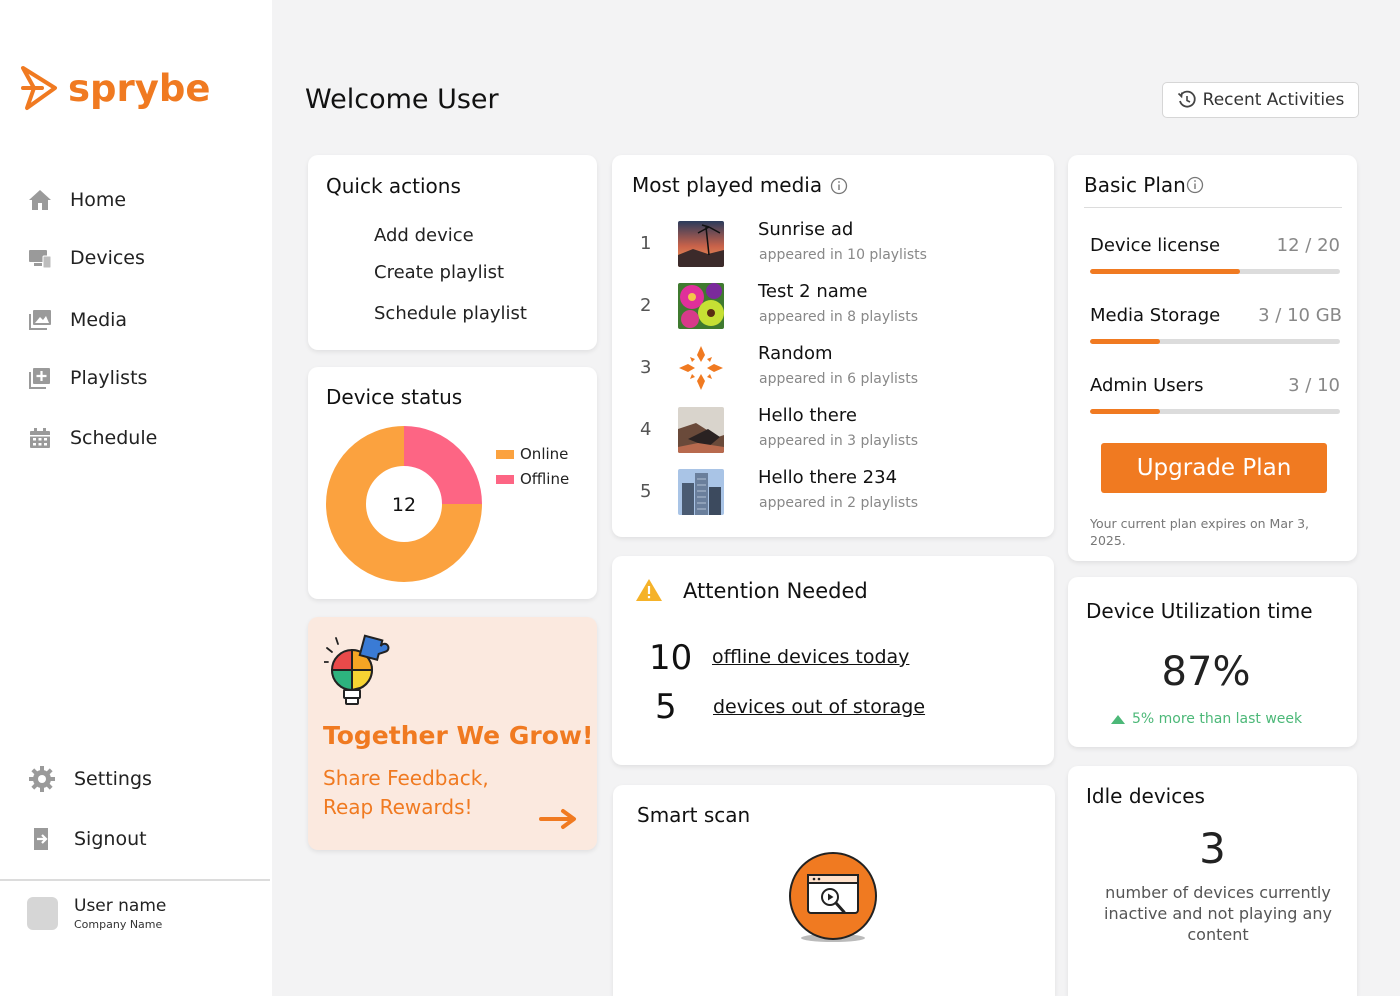 The width and height of the screenshot is (1400, 996). What do you see at coordinates (40, 378) in the screenshot?
I see `playlists-icon` at bounding box center [40, 378].